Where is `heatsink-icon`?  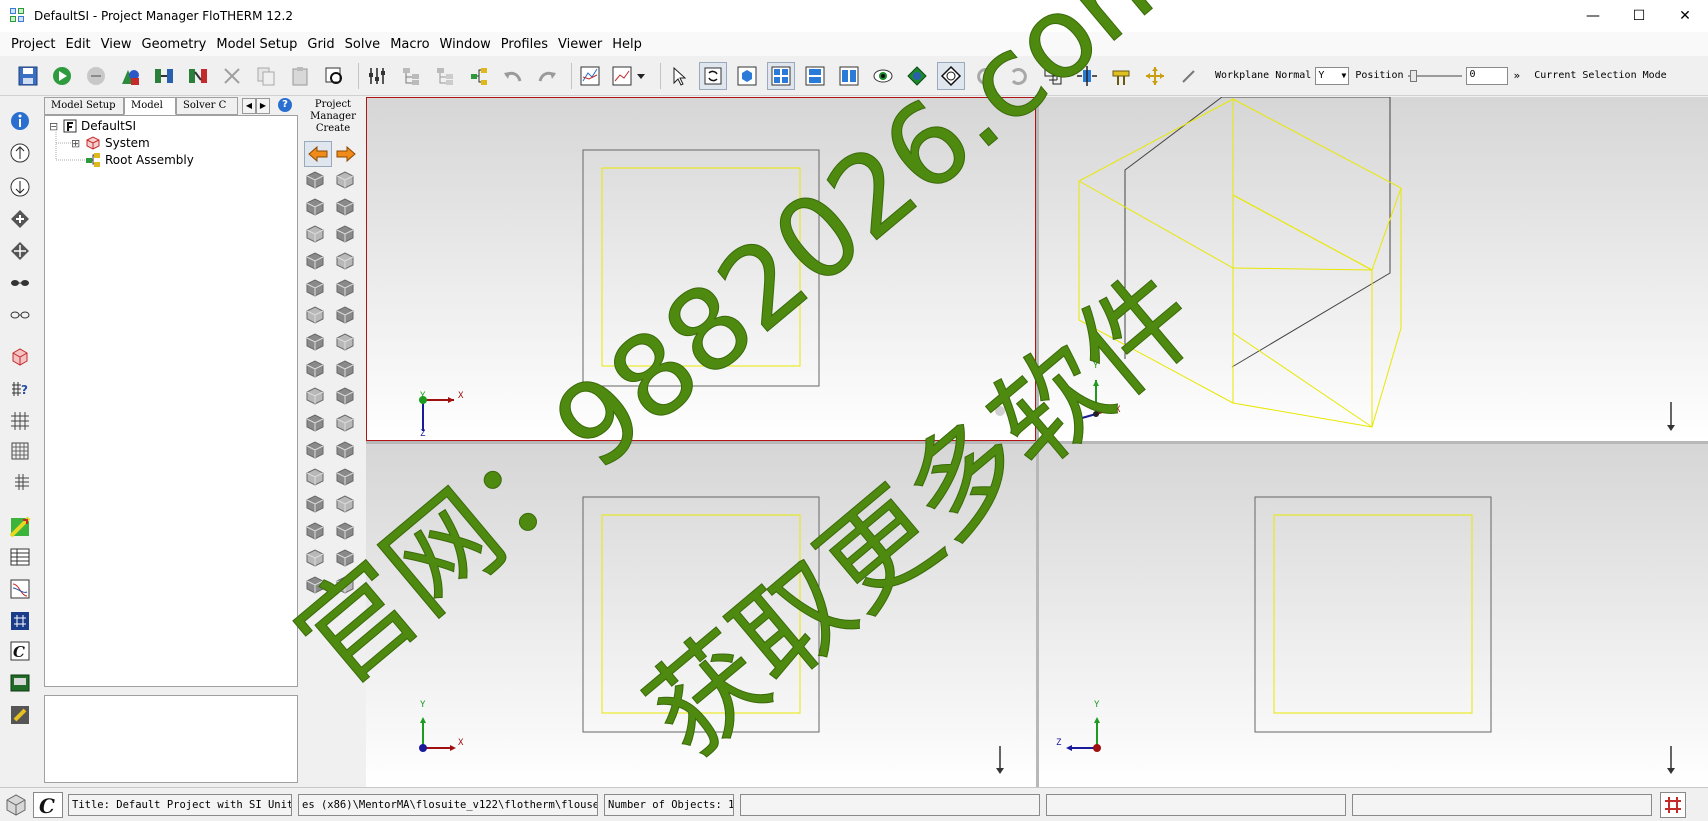 heatsink-icon is located at coordinates (315, 396).